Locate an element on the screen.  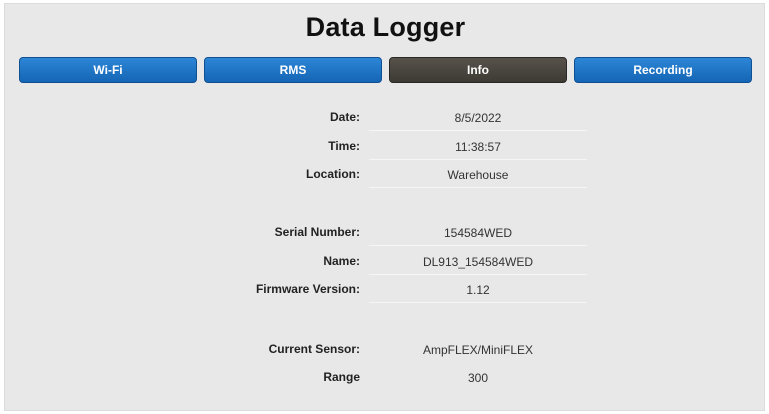
firmware-row: Firmware Version: 1.12 is located at coordinates (385, 290).